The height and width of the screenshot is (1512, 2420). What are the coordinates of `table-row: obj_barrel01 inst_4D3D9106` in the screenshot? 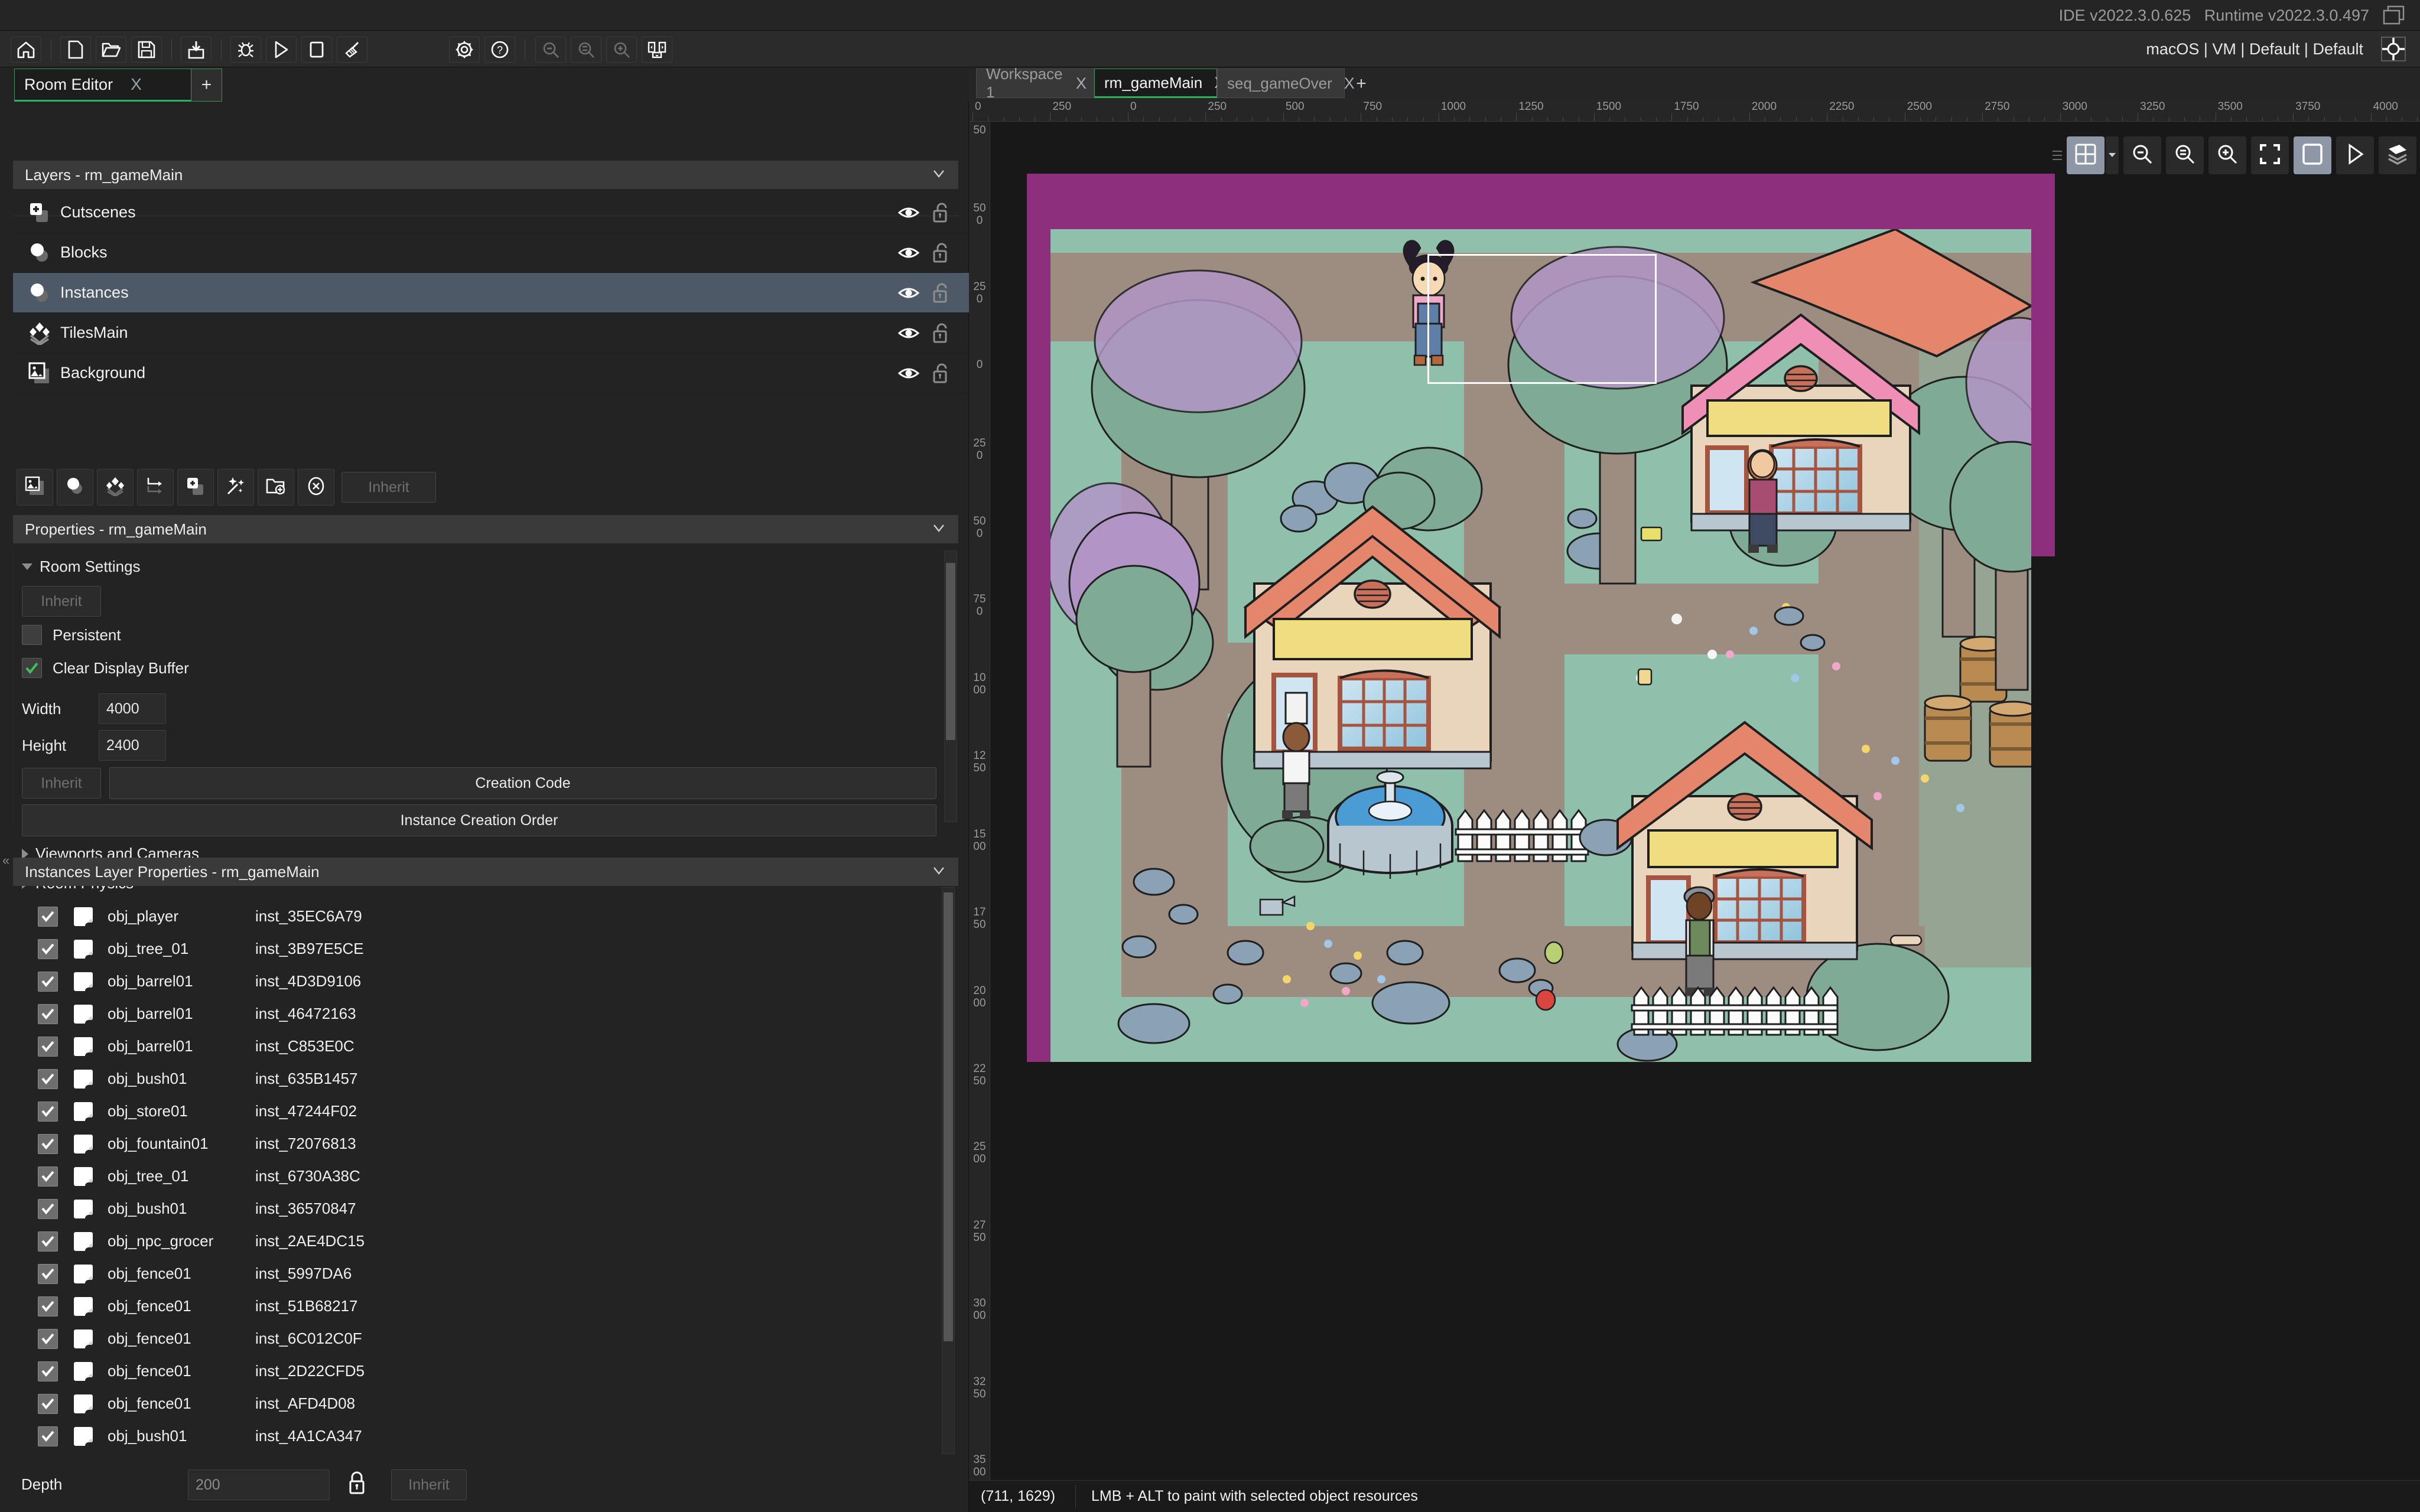 It's located at (477, 981).